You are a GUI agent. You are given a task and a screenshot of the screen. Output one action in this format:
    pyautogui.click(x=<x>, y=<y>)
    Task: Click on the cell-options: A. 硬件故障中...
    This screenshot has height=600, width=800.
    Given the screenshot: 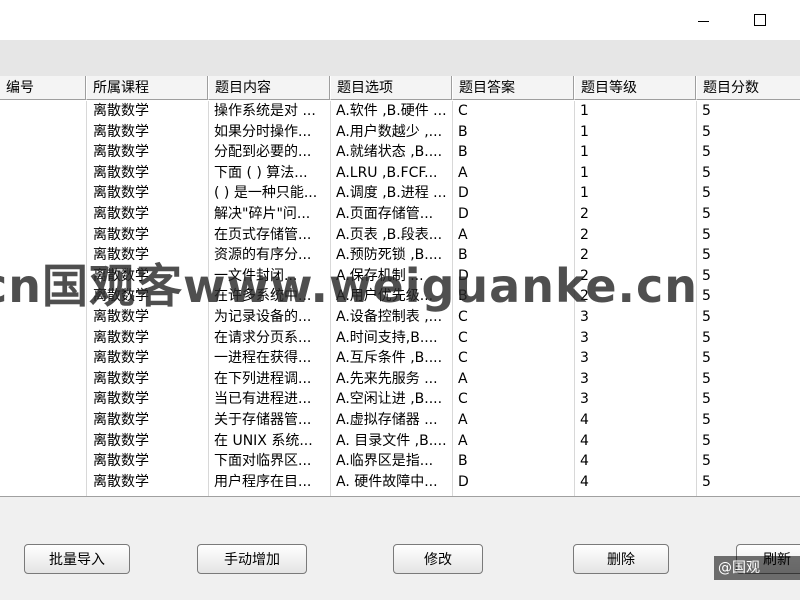 What is the action you would take?
    pyautogui.click(x=391, y=482)
    